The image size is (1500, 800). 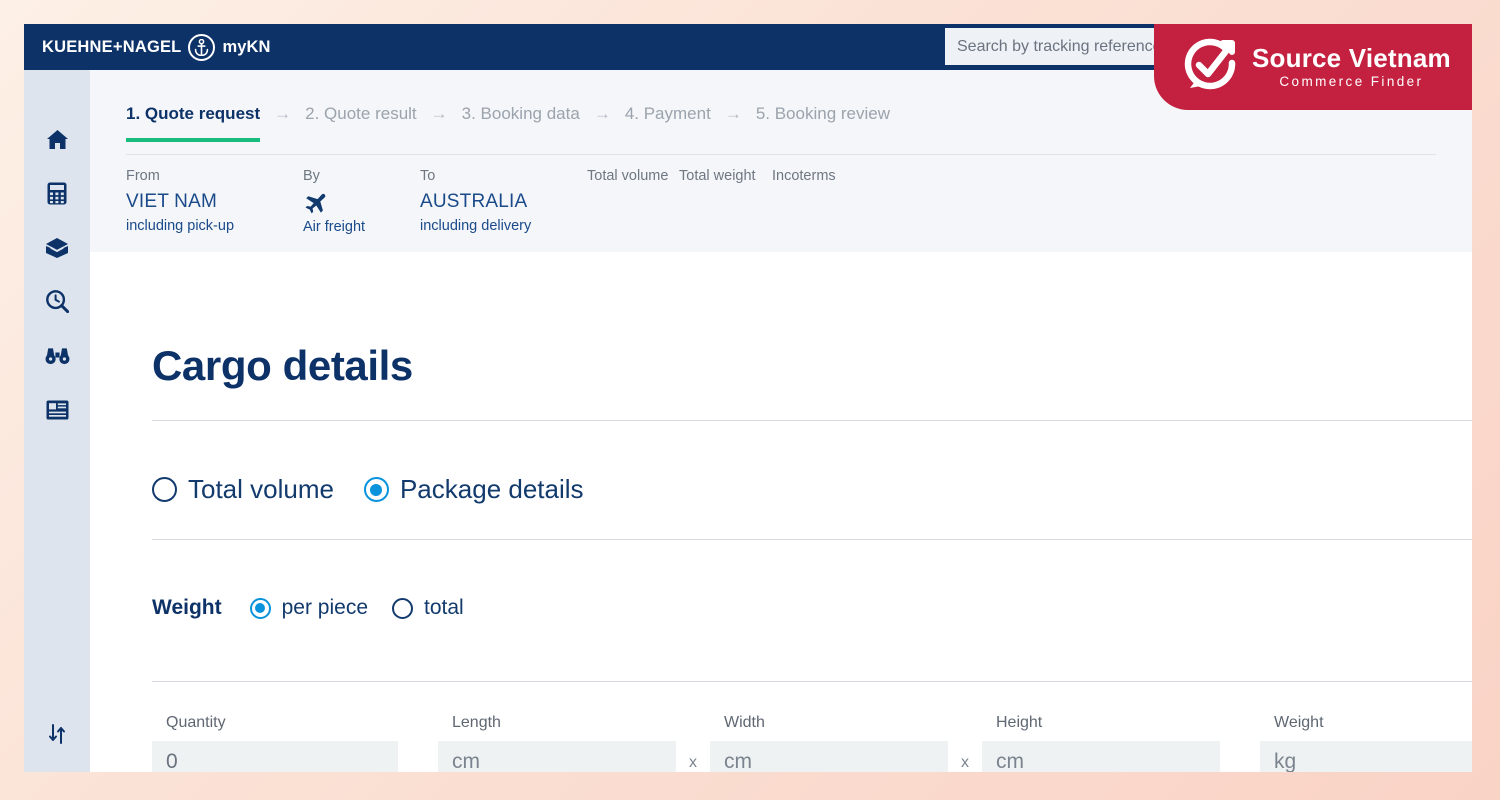 I want to click on summary-to-value: AUSTRALIA, so click(x=474, y=201).